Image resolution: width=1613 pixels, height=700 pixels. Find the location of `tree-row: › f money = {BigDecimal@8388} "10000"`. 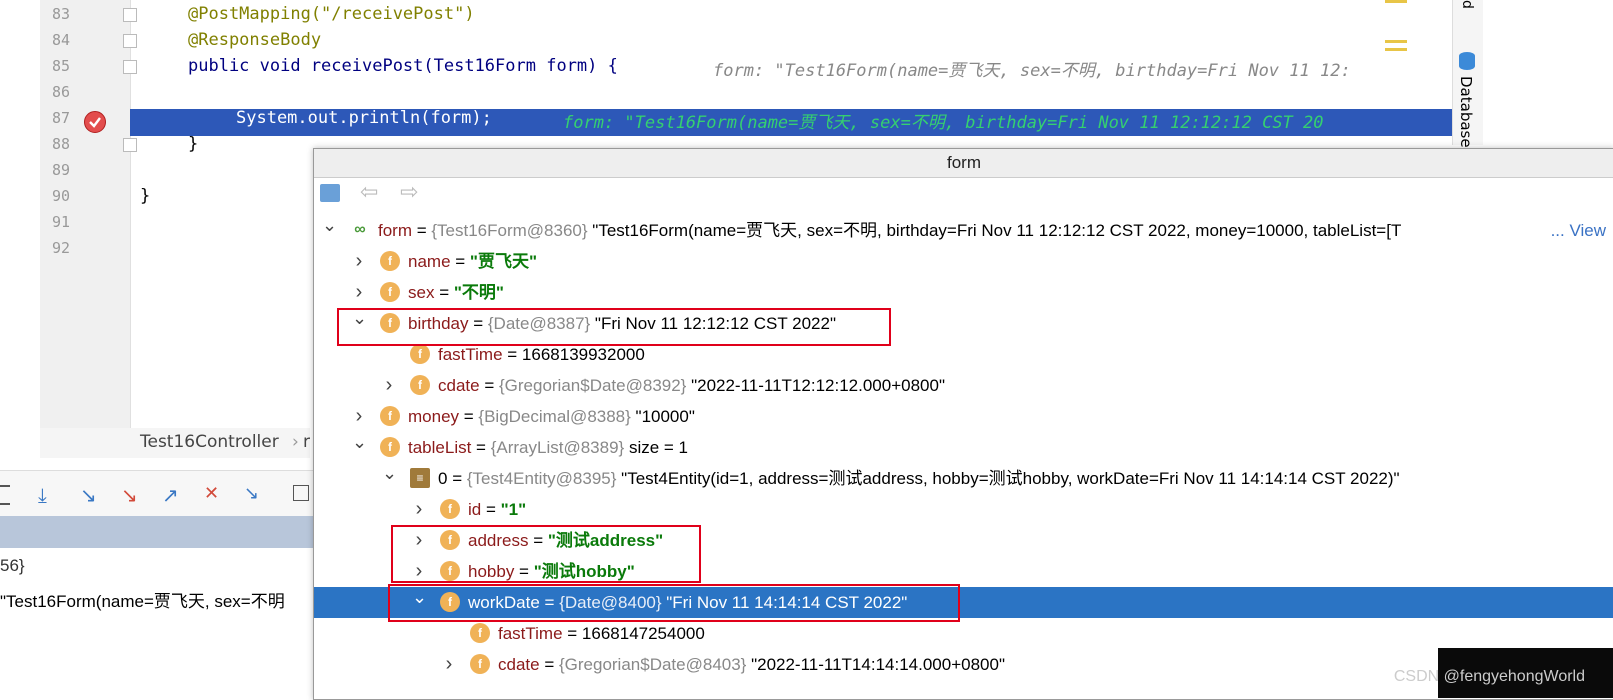

tree-row: › f money = {BigDecimal@8388} "10000" is located at coordinates (963, 416).